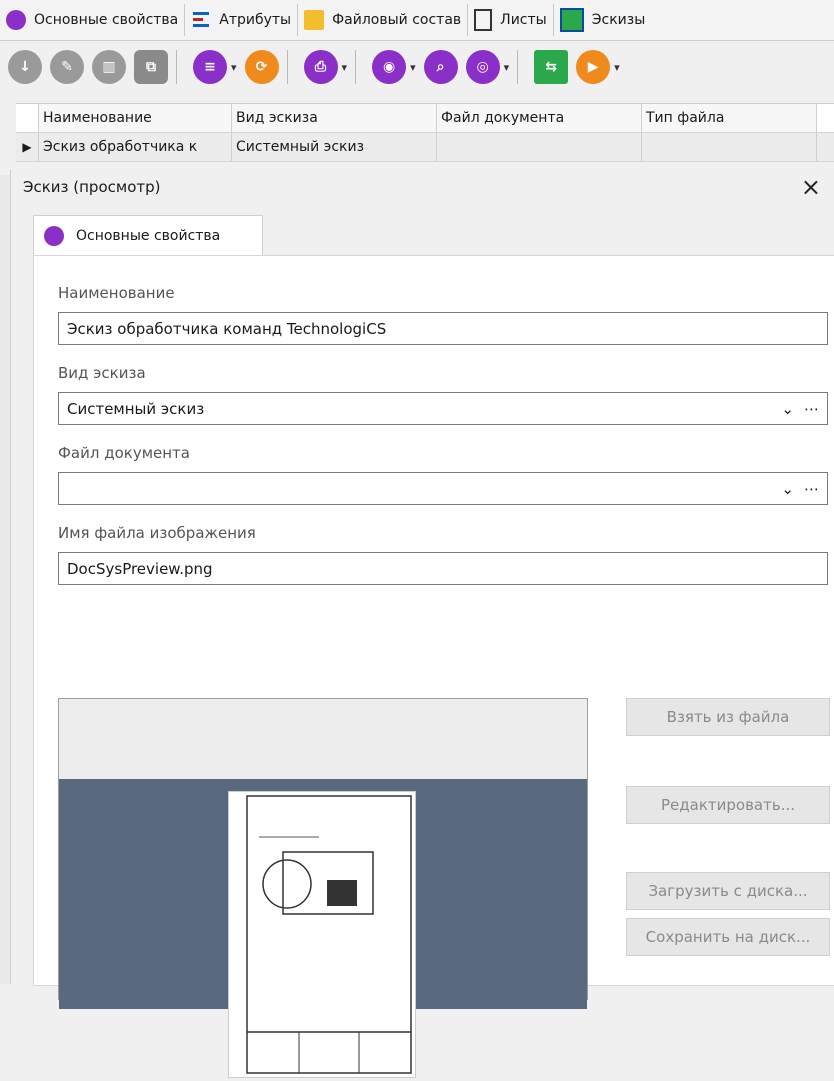  What do you see at coordinates (539, 118) in the screenshot?
I see `column-header-doc-file: Файл документа` at bounding box center [539, 118].